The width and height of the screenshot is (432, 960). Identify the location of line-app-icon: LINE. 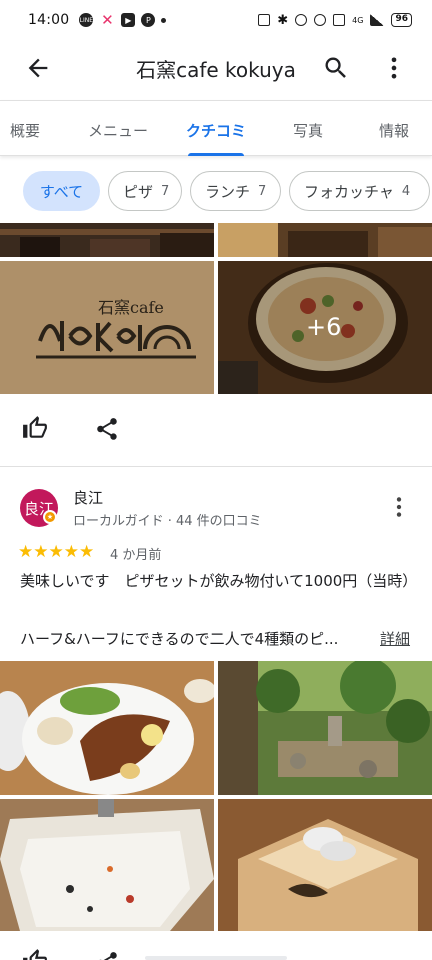
(86, 20).